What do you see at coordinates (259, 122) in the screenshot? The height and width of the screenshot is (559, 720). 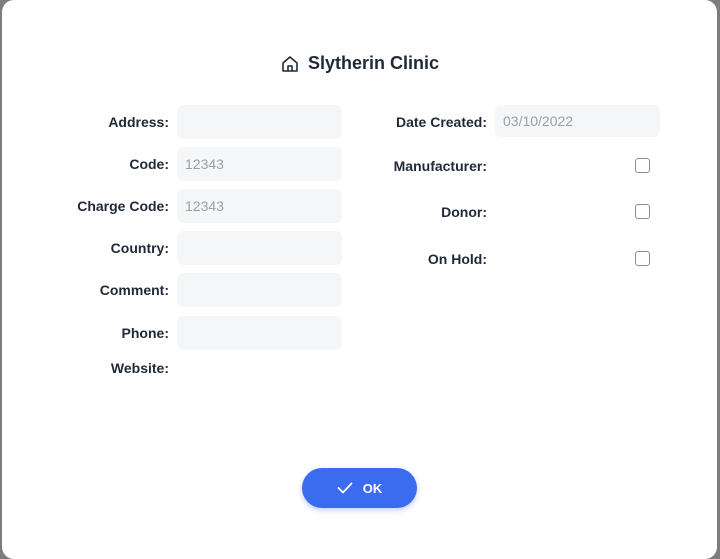 I see `address-field` at bounding box center [259, 122].